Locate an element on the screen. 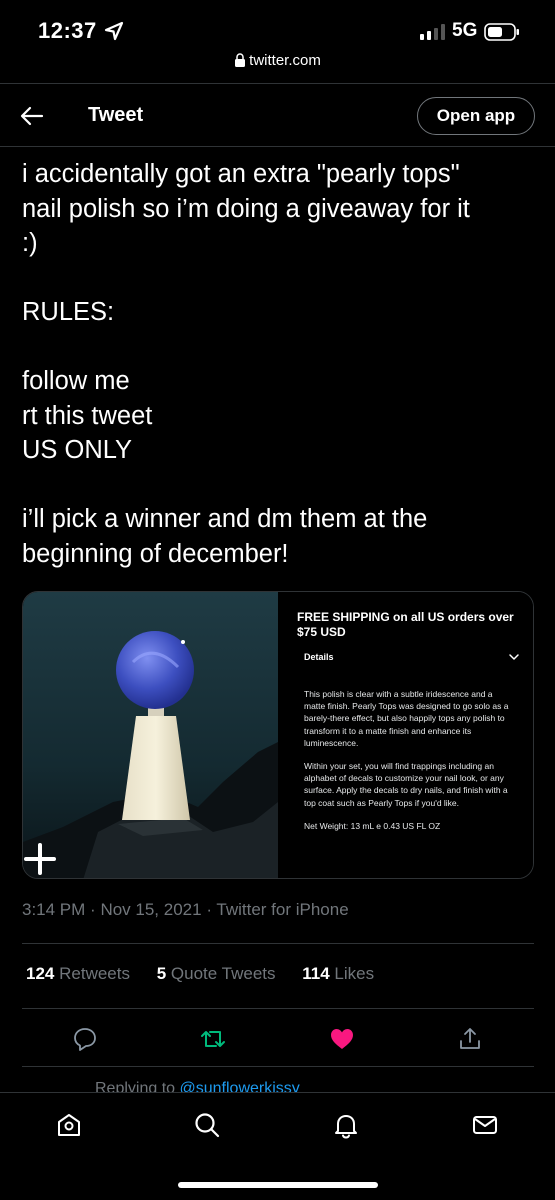  nail-polish-photo is located at coordinates (150, 735).